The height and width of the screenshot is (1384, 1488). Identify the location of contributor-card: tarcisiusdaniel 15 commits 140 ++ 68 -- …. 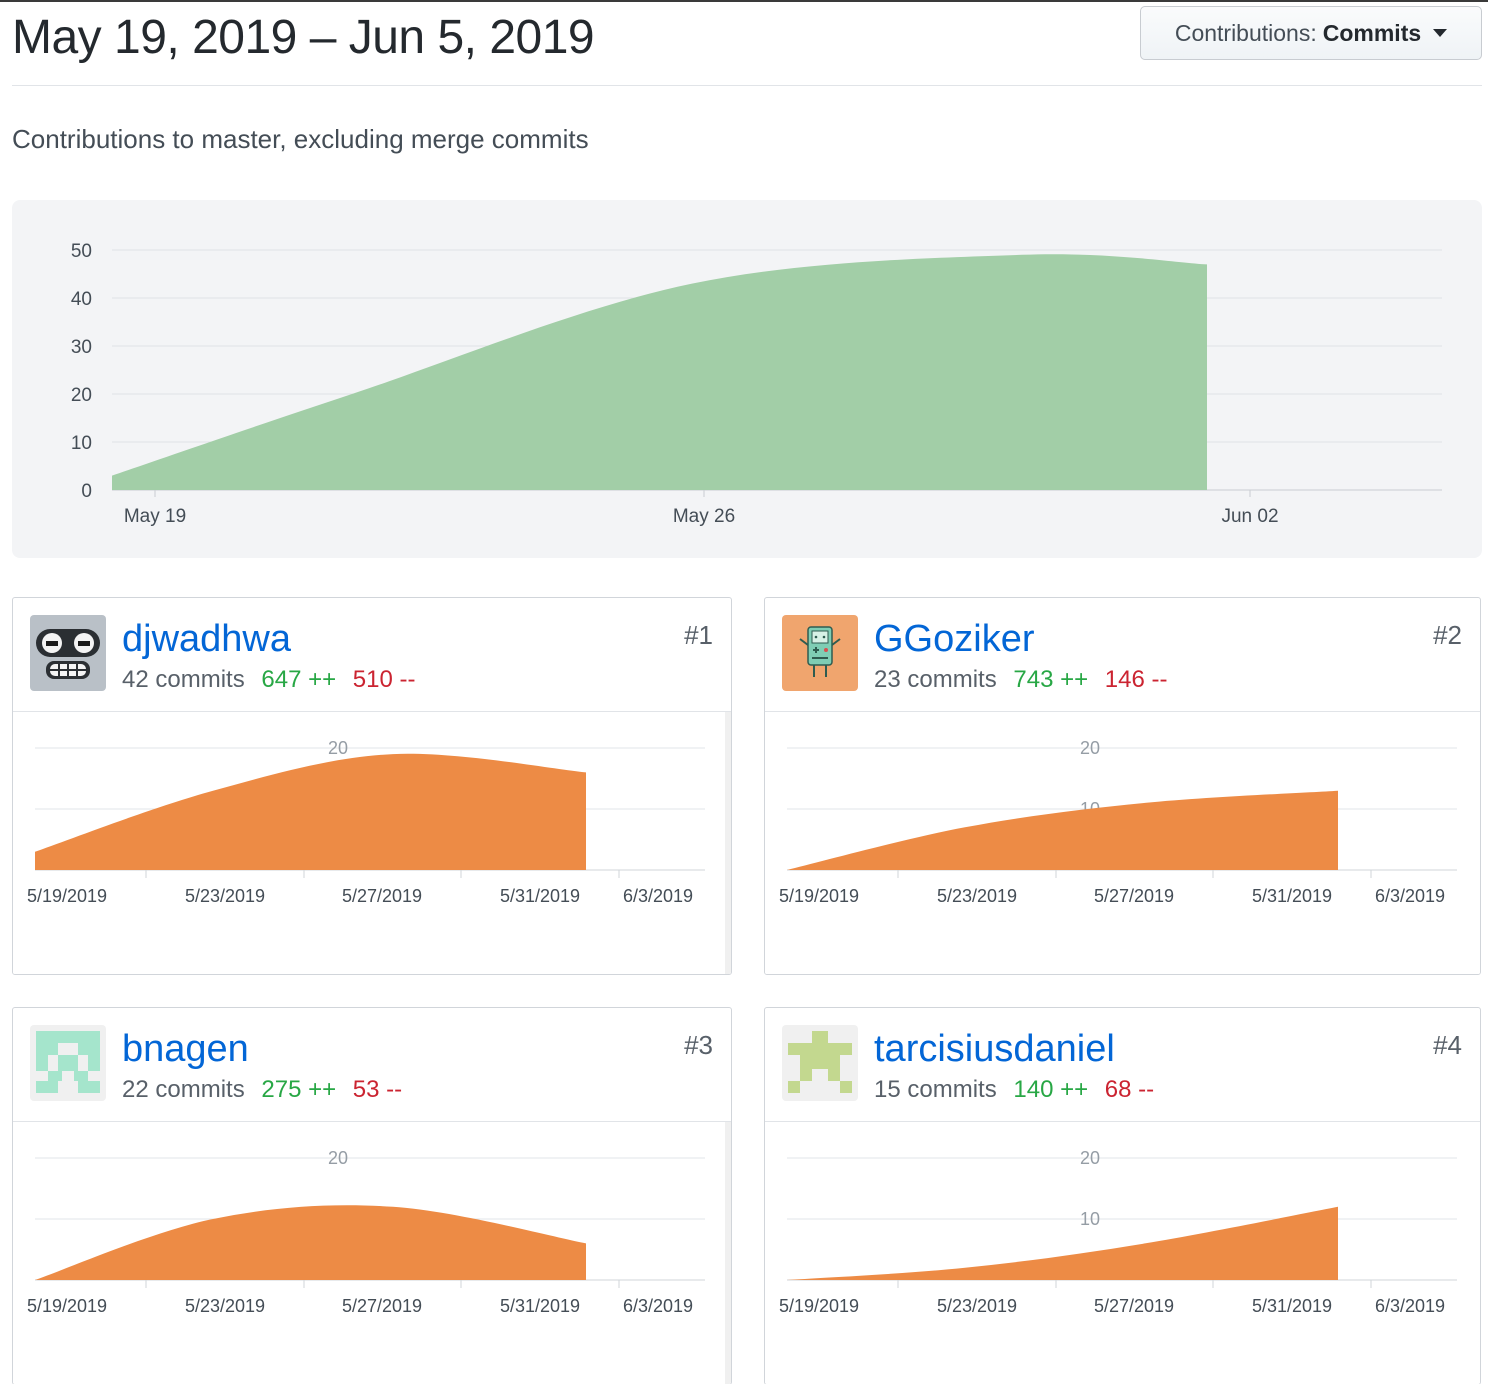
(1122, 1195).